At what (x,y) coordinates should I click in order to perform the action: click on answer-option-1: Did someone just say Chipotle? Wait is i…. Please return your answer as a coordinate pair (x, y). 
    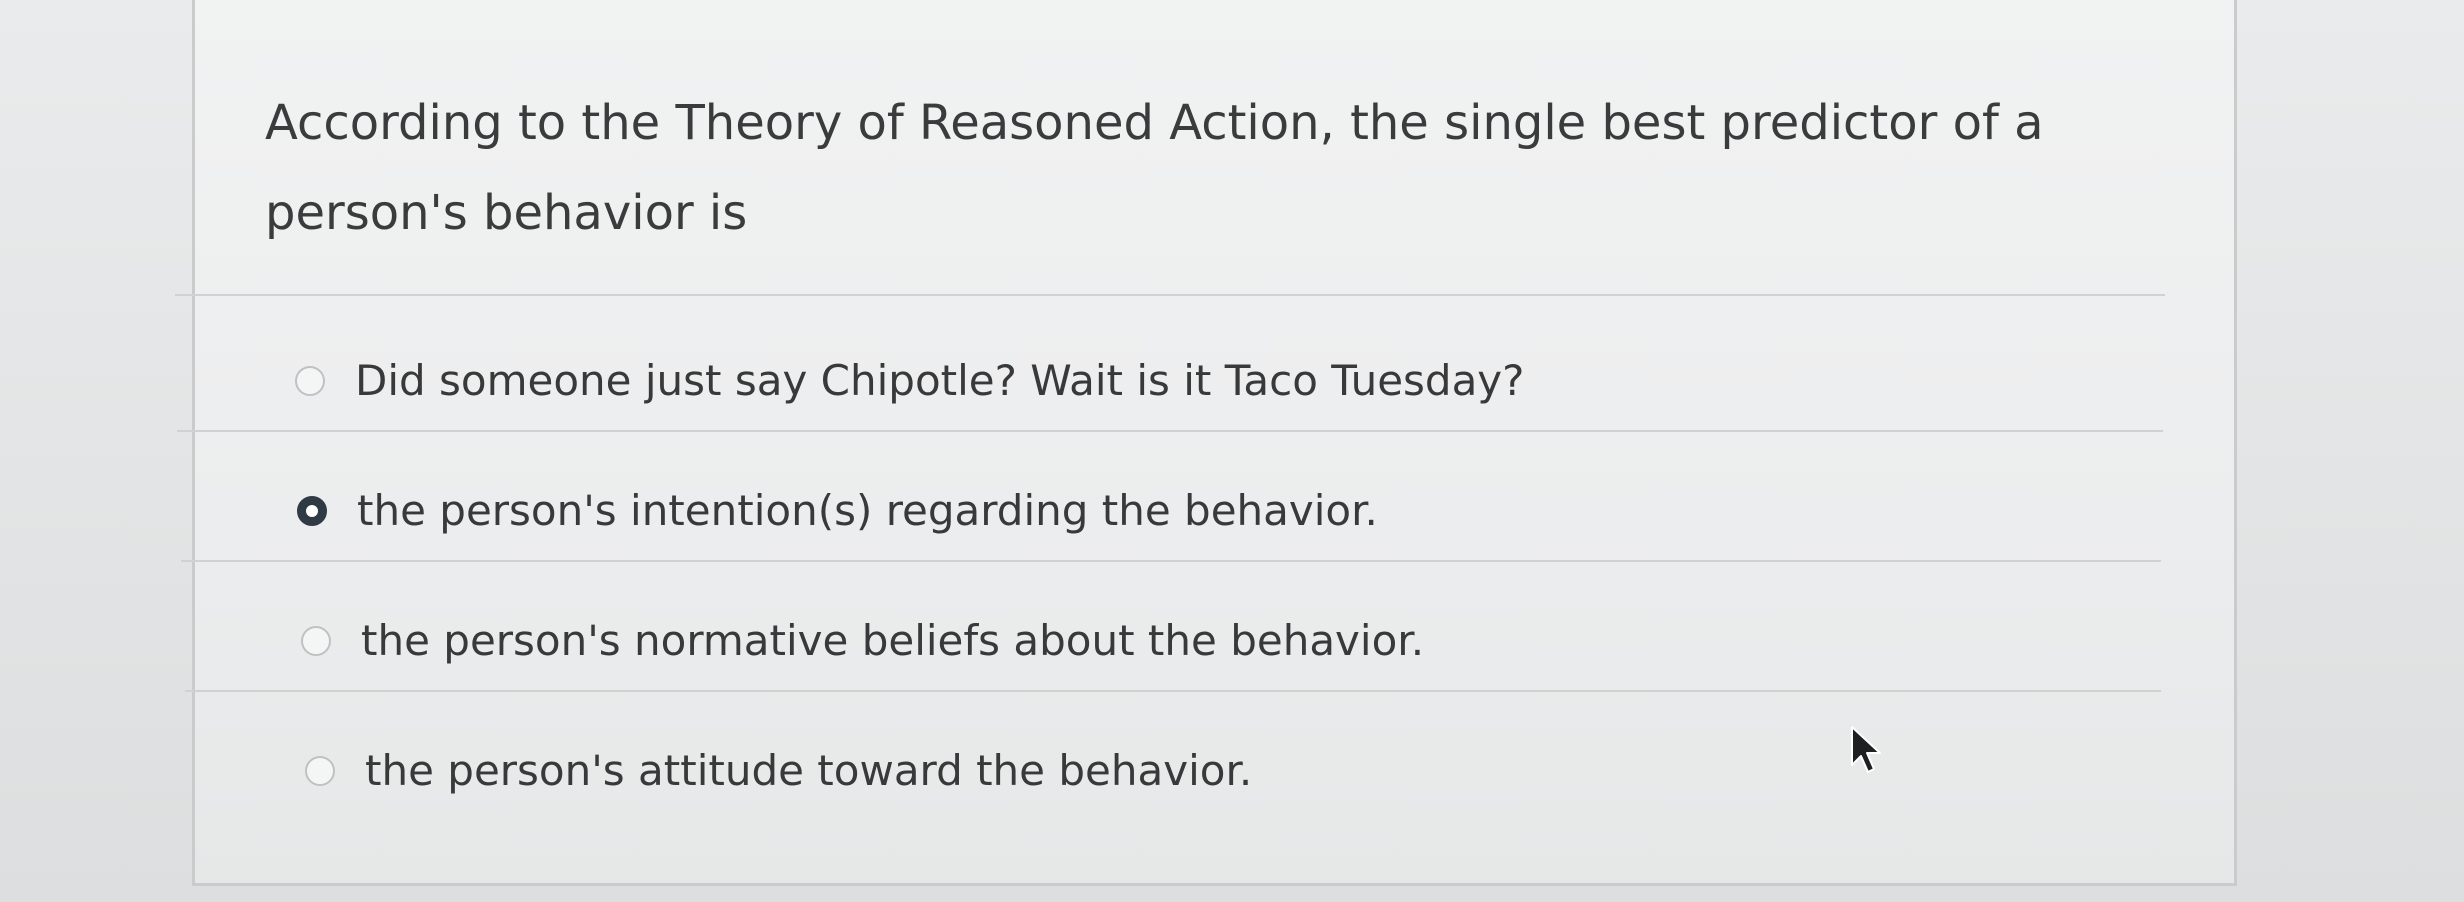
    Looking at the image, I should click on (909, 380).